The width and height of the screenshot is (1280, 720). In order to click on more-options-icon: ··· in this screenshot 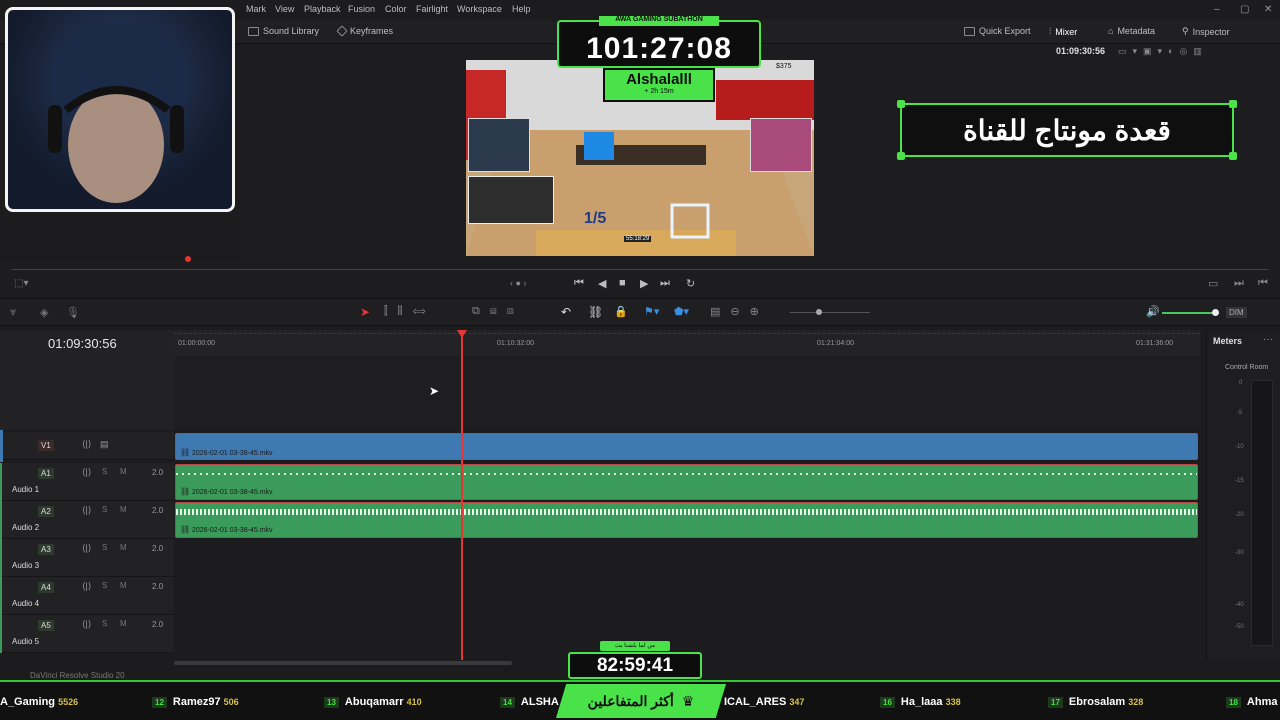, I will do `click(1268, 339)`.